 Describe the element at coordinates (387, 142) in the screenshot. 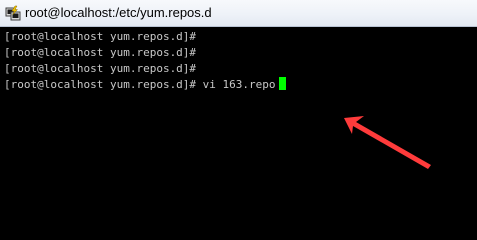

I see `red-arrow-annotation` at that location.